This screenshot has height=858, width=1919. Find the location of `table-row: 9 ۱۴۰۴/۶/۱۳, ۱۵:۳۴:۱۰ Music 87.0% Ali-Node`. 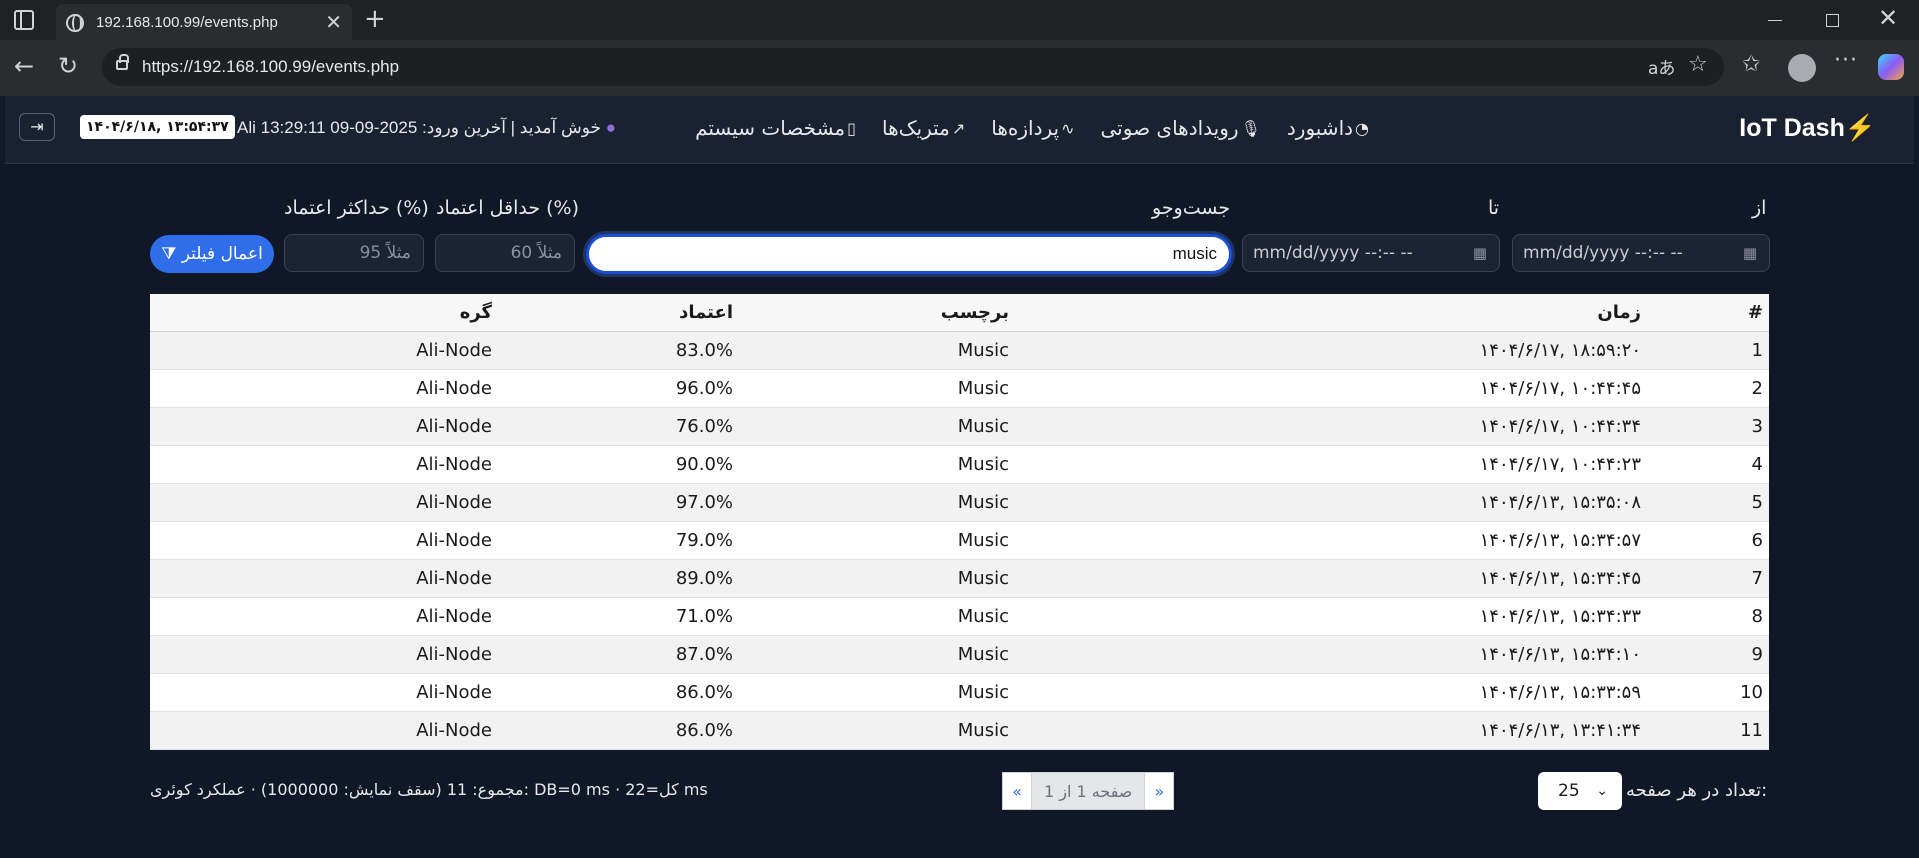

table-row: 9 ۱۴۰۴/۶/۱۳, ۱۵:۳۴:۱۰ Music 87.0% Ali-Node is located at coordinates (959, 655).